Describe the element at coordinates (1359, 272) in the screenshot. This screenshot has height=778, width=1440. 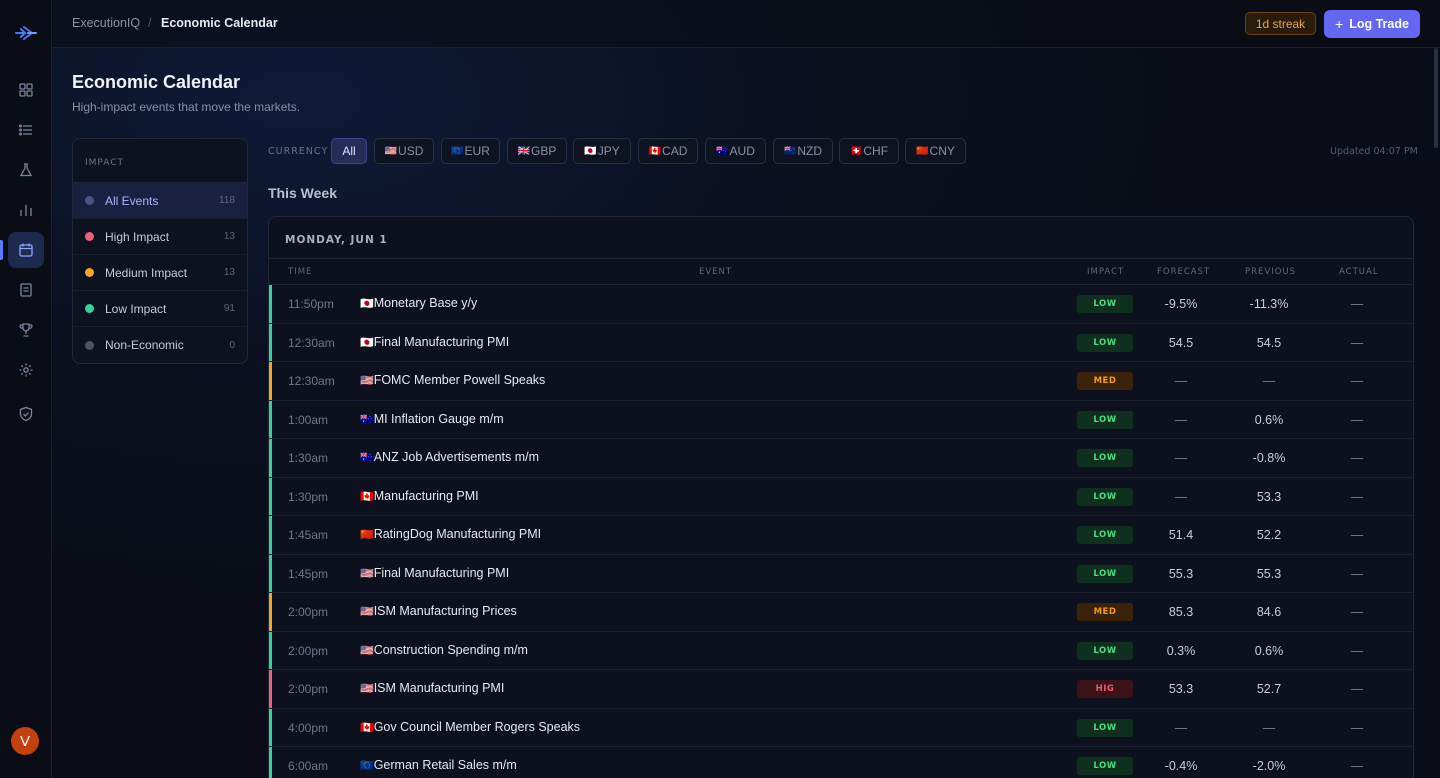
I see `col-actual: ACTUAL` at that location.